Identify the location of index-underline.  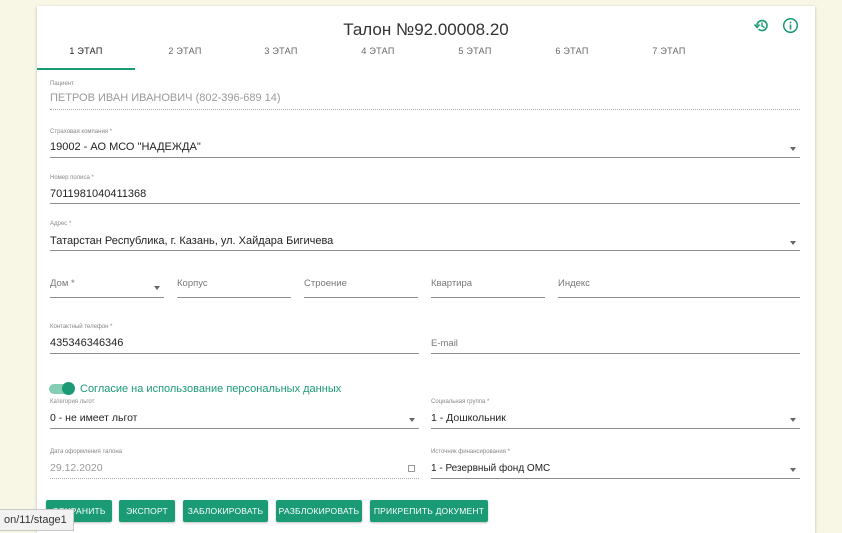
(679, 297).